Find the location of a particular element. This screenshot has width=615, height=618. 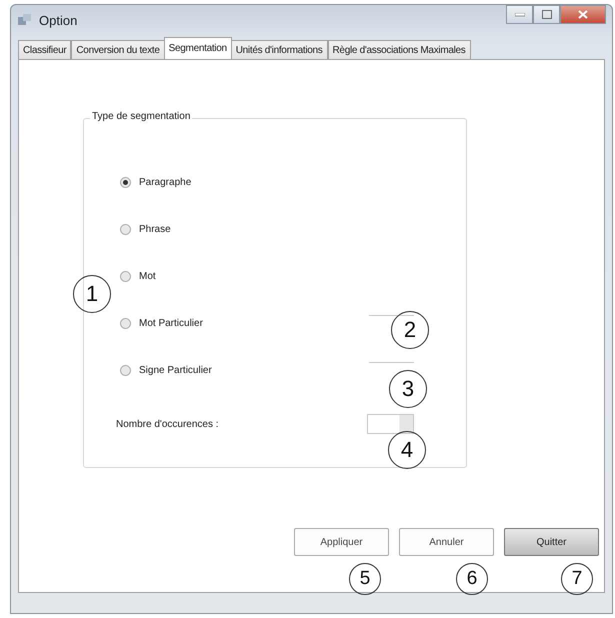

maximize-button is located at coordinates (546, 14).